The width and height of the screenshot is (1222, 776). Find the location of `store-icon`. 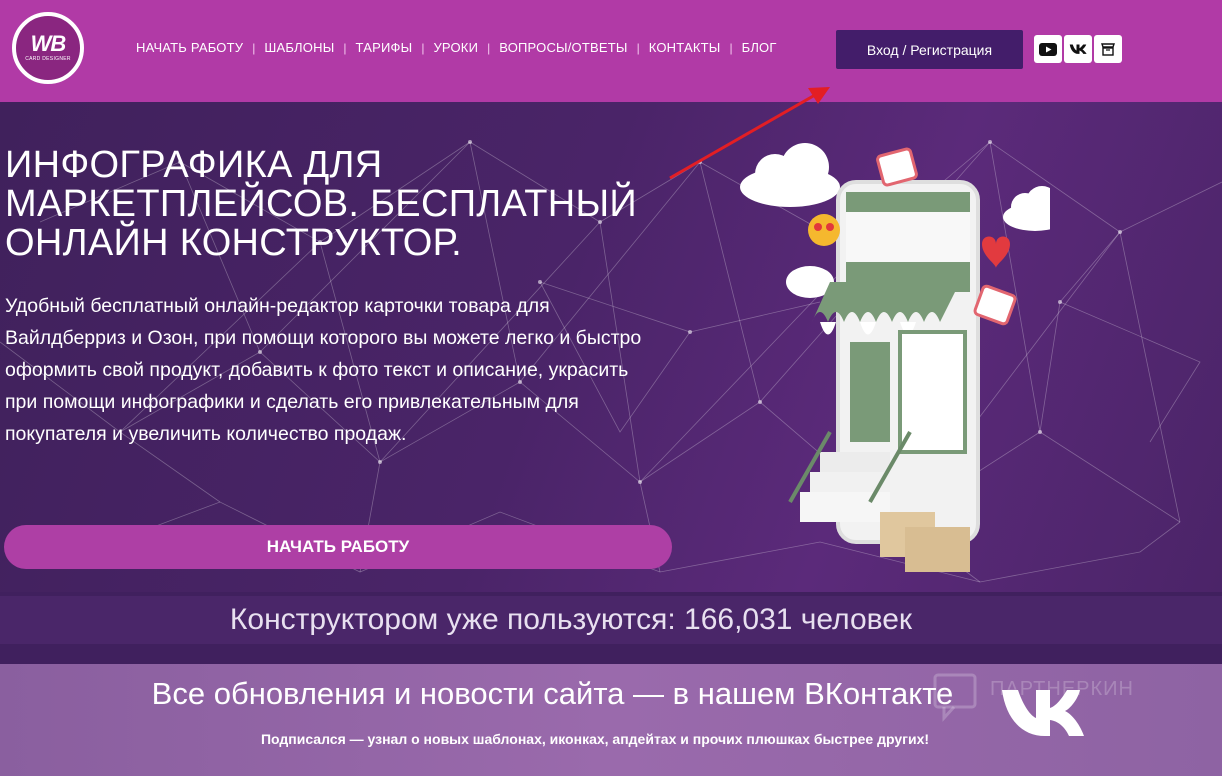

store-icon is located at coordinates (1108, 49).